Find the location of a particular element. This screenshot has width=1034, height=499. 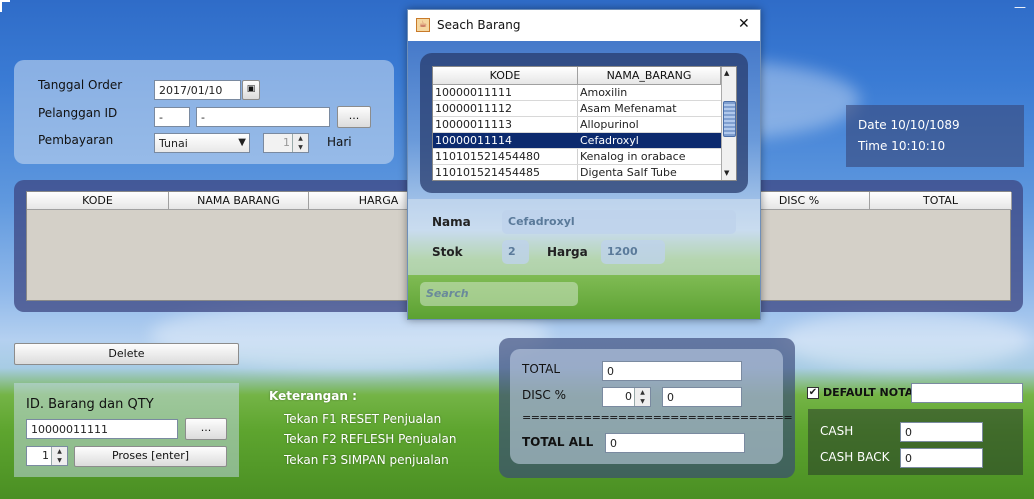

default-nota-checkbox: ✔ is located at coordinates (813, 393).